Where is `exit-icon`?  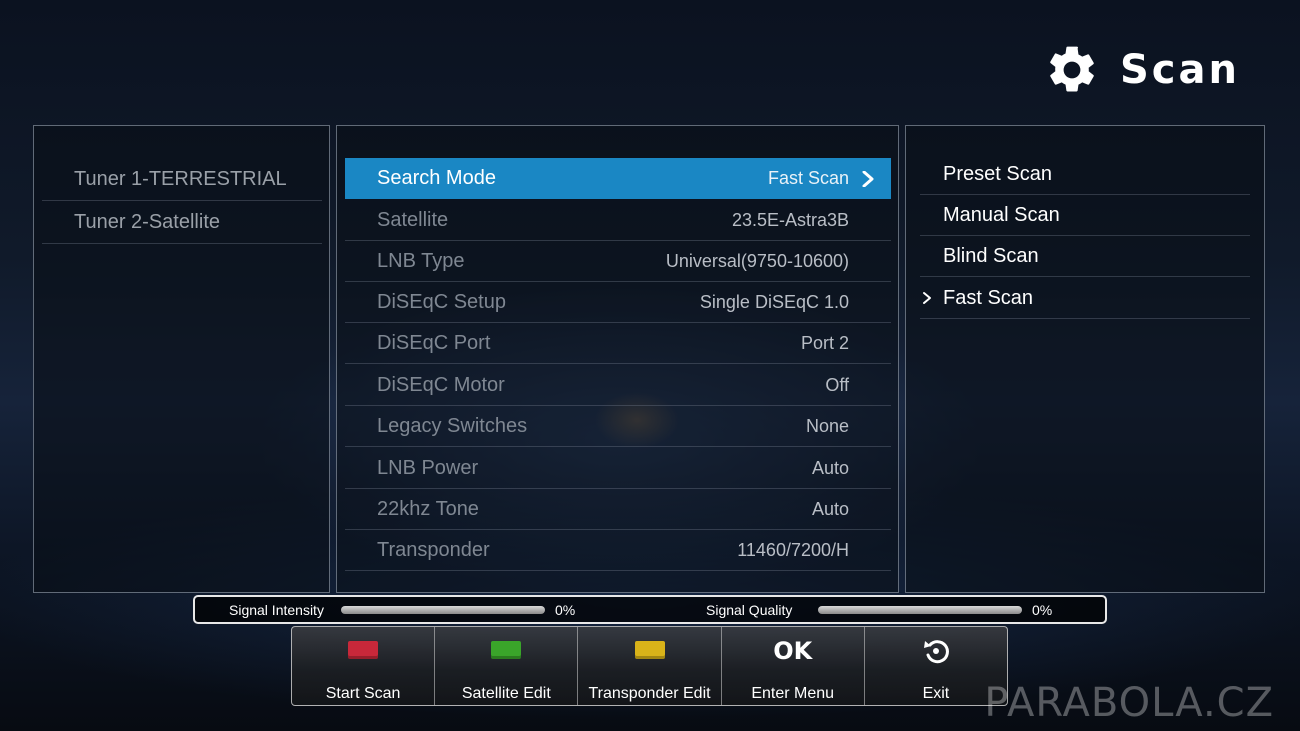 exit-icon is located at coordinates (936, 653).